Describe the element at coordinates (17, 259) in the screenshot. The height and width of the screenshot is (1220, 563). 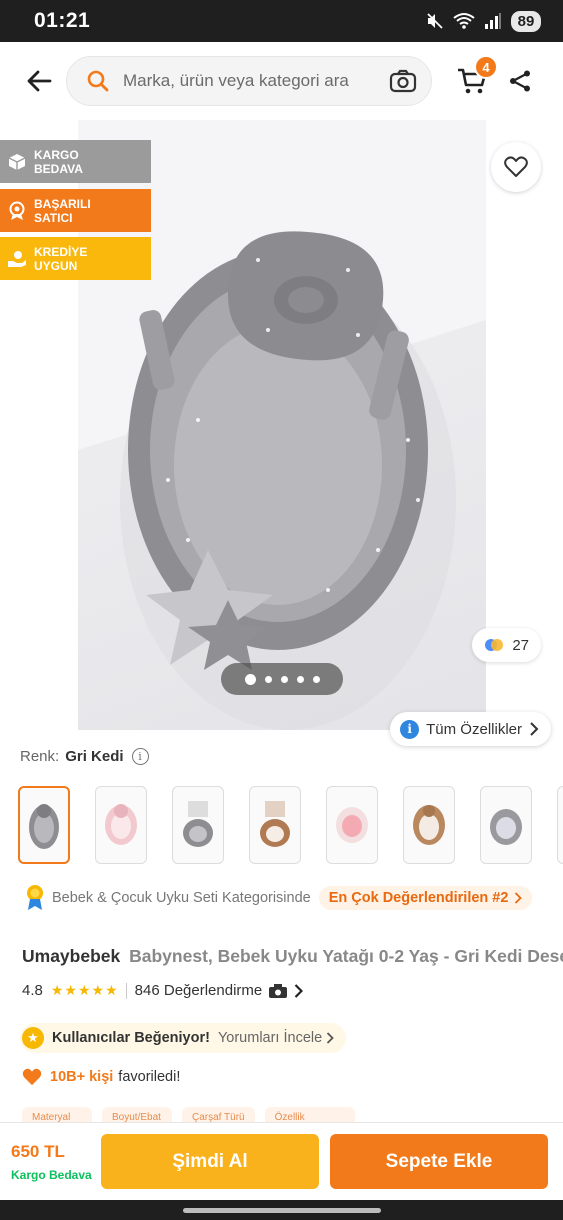
I see `hand-coin-icon` at that location.